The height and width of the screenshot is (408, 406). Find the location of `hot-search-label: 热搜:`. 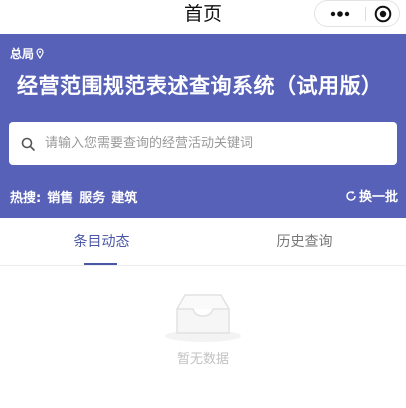

hot-search-label: 热搜: is located at coordinates (26, 198).